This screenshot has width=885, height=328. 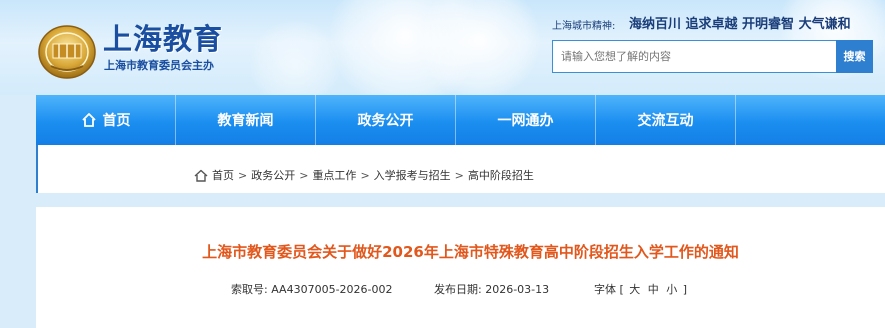 I want to click on nav-item-home: 首页, so click(x=106, y=120).